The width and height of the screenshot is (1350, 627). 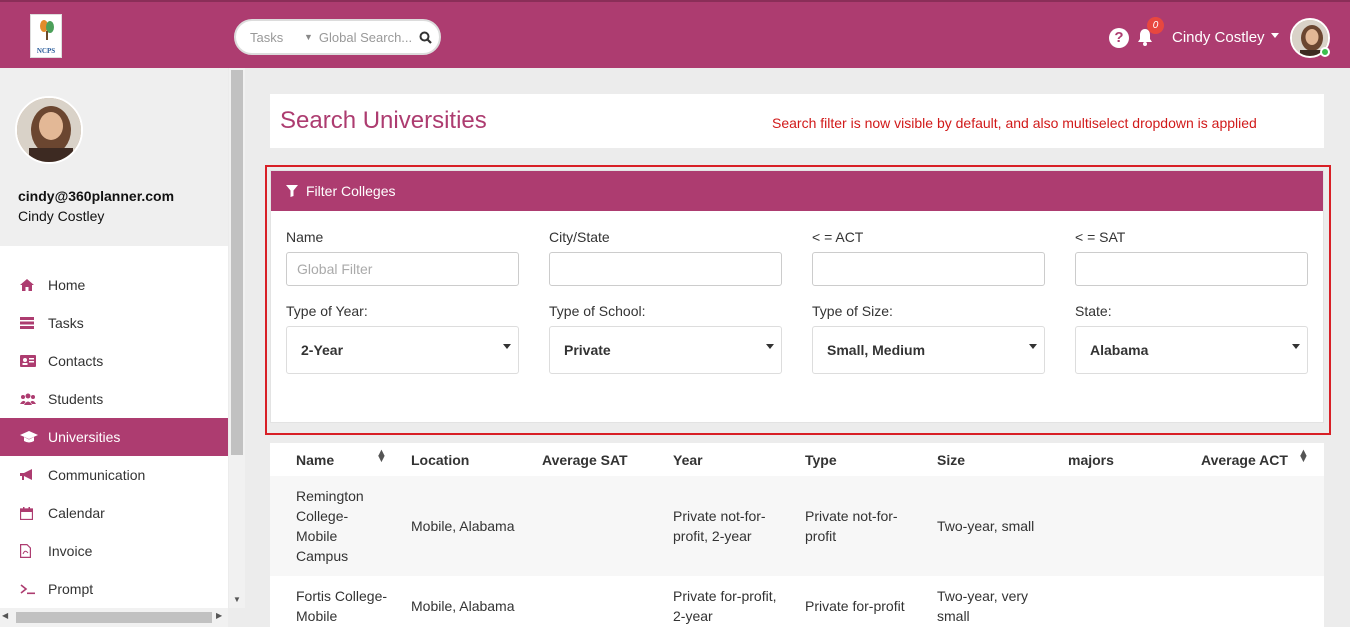 What do you see at coordinates (1119, 38) in the screenshot?
I see `help-icon: ?` at bounding box center [1119, 38].